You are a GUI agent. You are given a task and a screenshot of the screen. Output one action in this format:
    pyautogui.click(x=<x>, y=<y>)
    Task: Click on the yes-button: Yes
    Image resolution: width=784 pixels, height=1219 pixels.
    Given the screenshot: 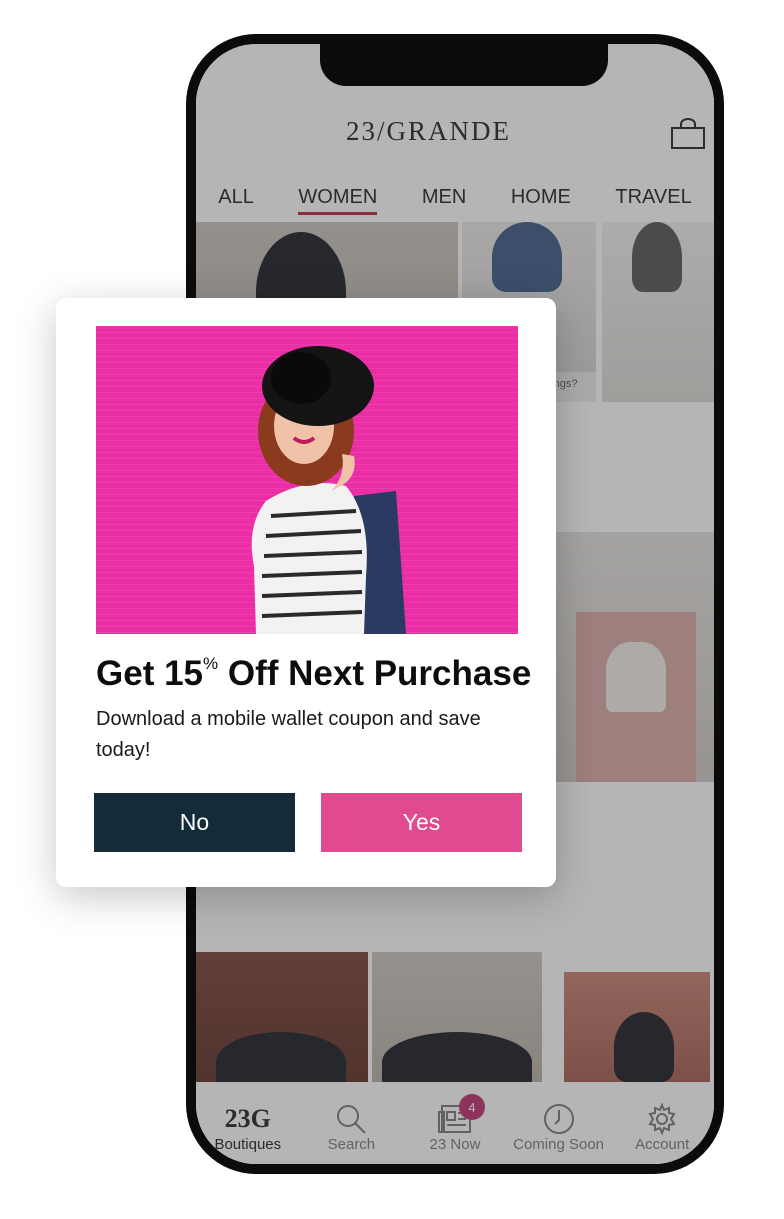 What is the action you would take?
    pyautogui.click(x=421, y=822)
    